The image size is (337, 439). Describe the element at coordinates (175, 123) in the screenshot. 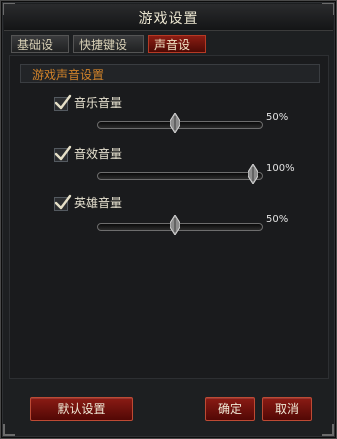

I see `music-volume-slider-handle` at that location.